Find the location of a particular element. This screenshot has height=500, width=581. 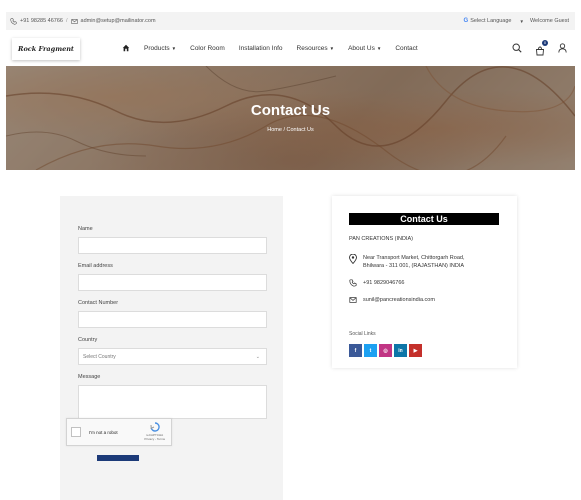

message-label: Message is located at coordinates (89, 377).